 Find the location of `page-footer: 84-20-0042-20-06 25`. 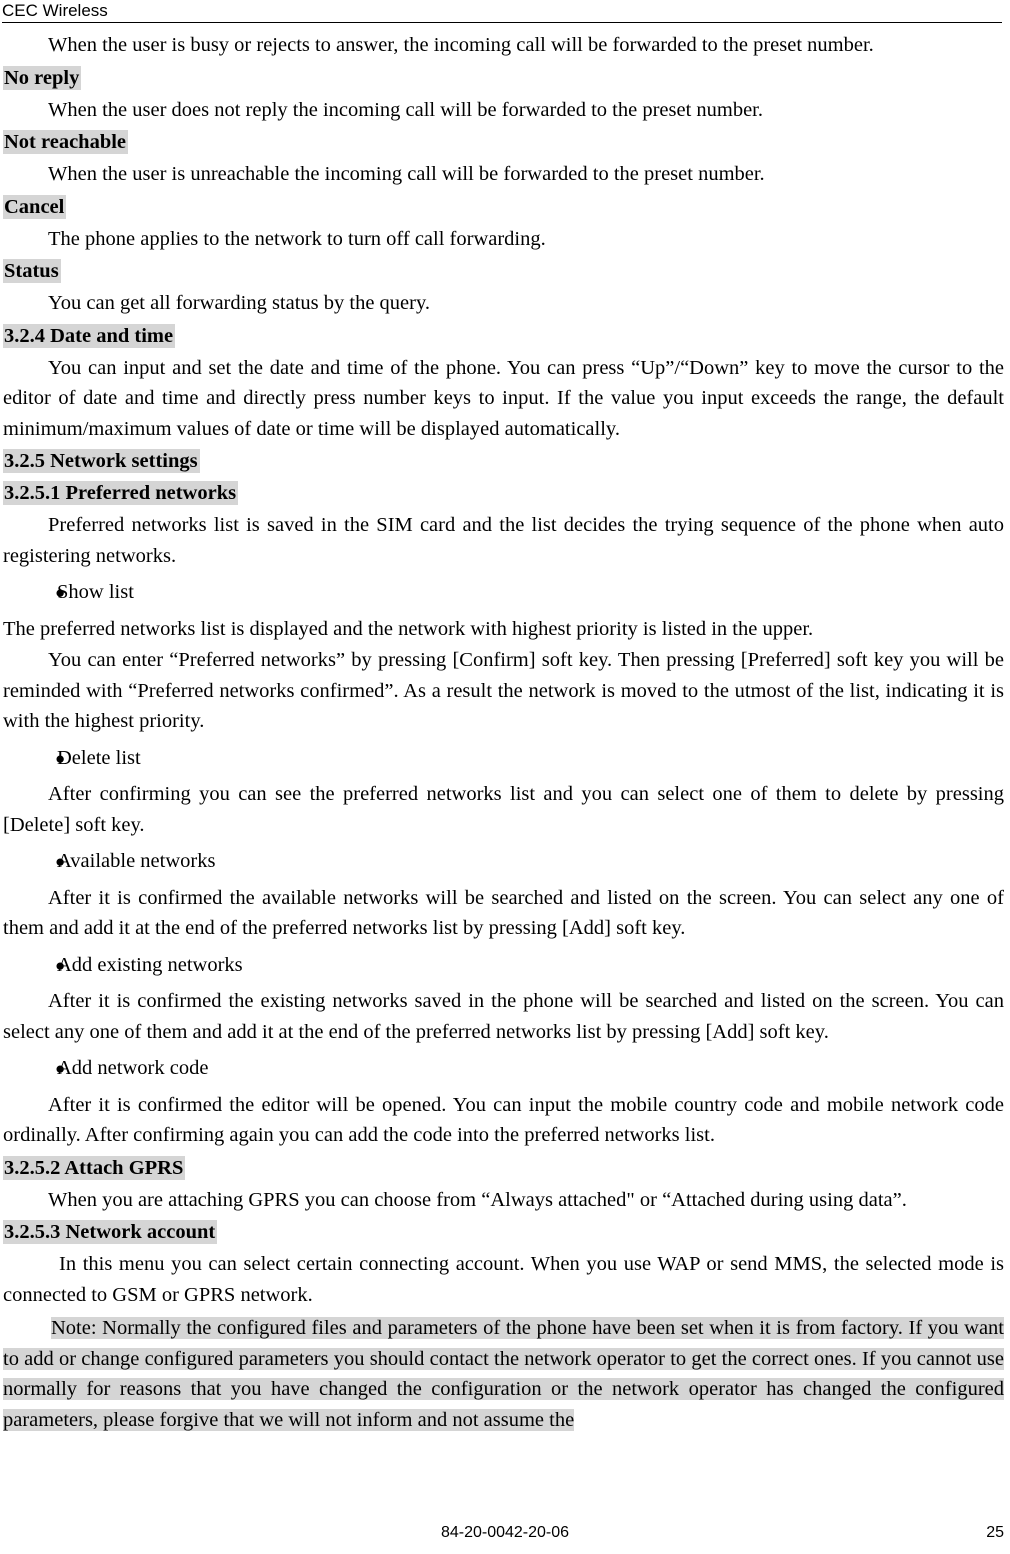

page-footer: 84-20-0042-20-06 25 is located at coordinates (505, 1535).